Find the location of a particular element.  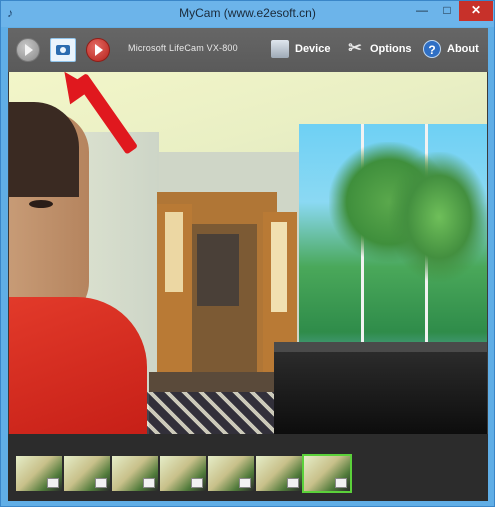

camera-icon is located at coordinates (63, 50).